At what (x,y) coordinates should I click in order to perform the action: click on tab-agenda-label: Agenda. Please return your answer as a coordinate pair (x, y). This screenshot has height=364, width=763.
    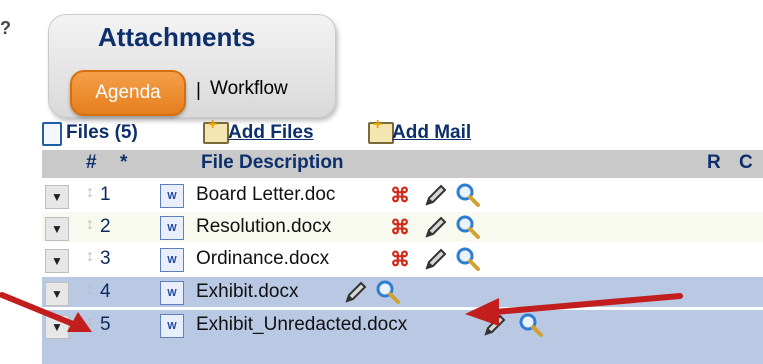
    Looking at the image, I should click on (128, 92).